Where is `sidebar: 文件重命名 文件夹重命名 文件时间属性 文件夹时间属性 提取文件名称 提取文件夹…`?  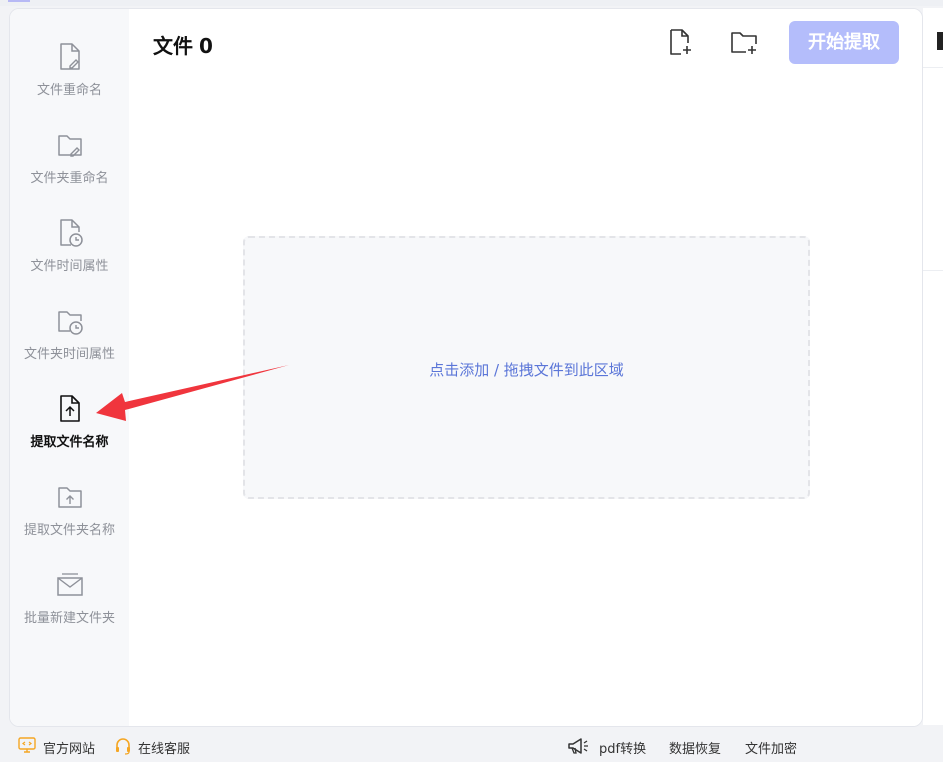 sidebar: 文件重命名 文件夹重命名 文件时间属性 文件夹时间属性 提取文件名称 提取文件夹… is located at coordinates (69, 367).